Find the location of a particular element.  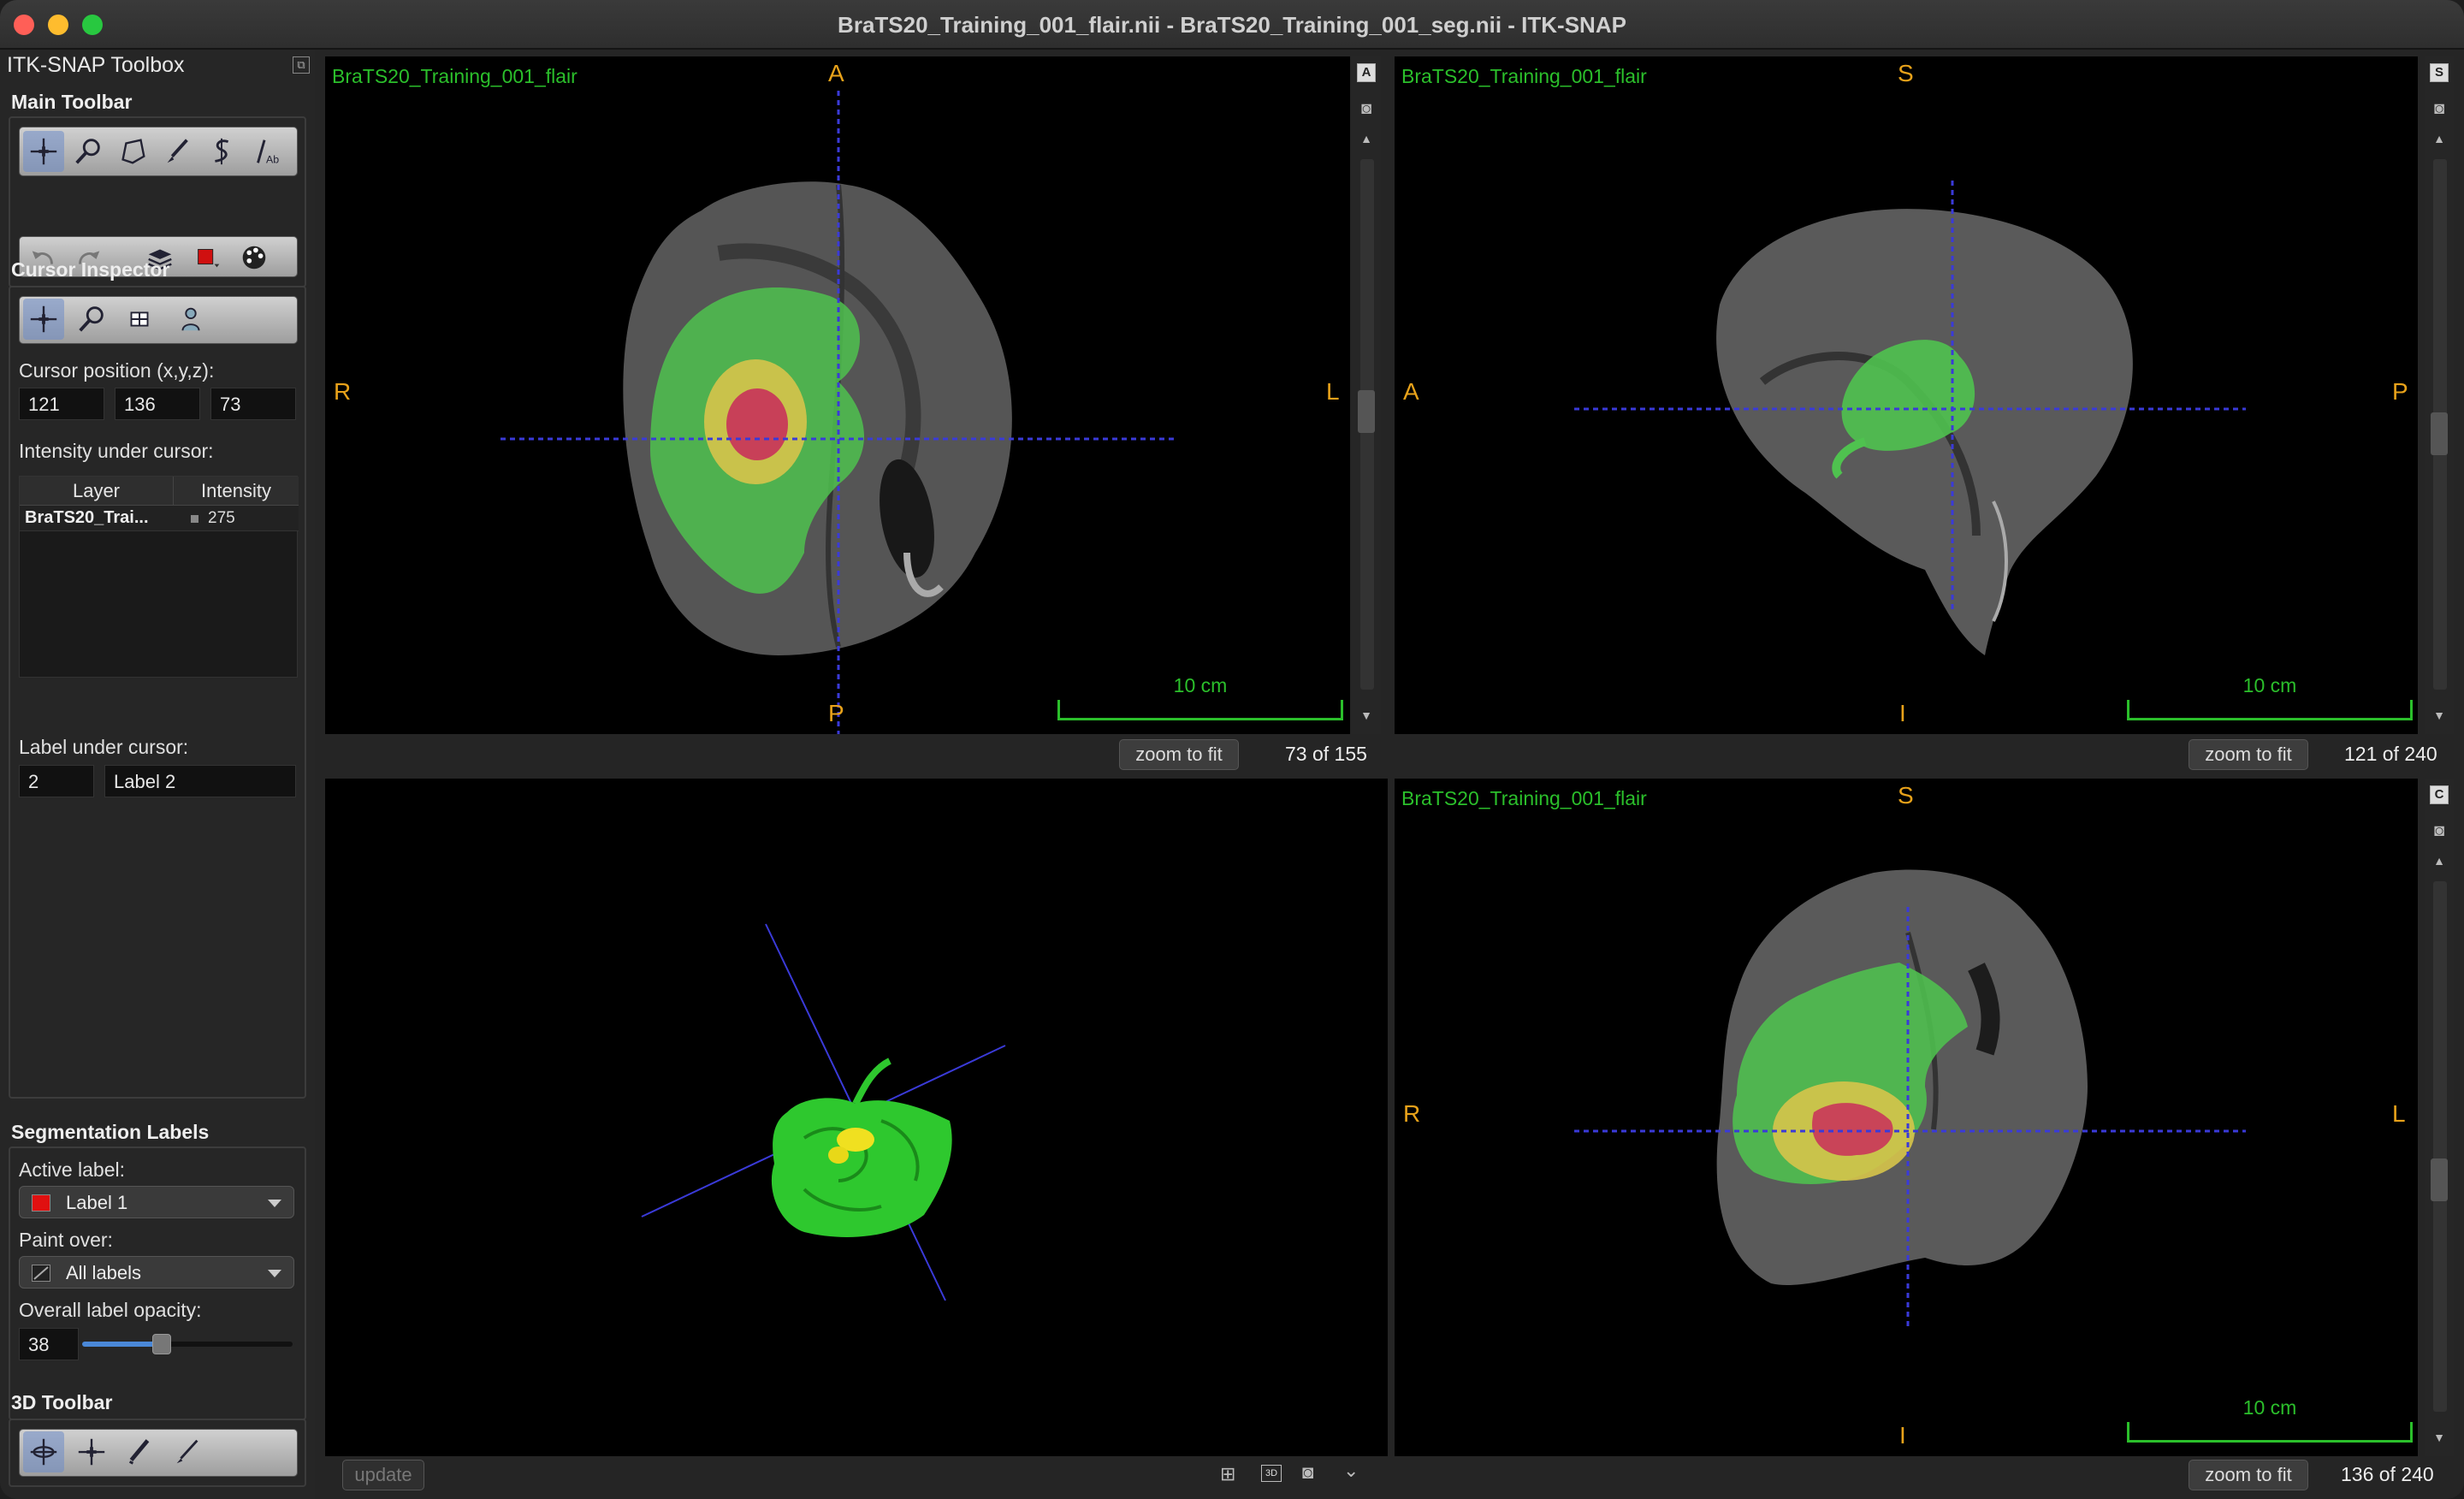

sagittal-orient-right: P is located at coordinates (2400, 391).